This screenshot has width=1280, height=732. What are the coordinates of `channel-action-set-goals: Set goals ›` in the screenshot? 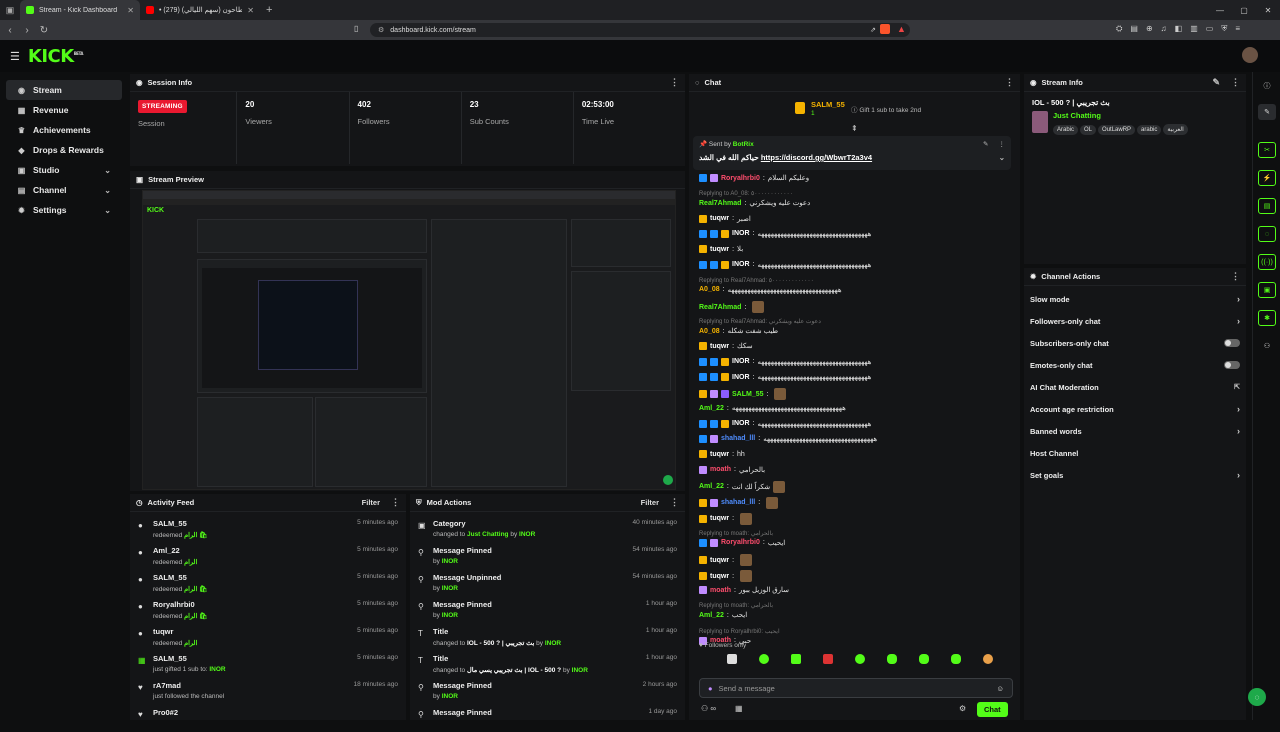 It's located at (1135, 475).